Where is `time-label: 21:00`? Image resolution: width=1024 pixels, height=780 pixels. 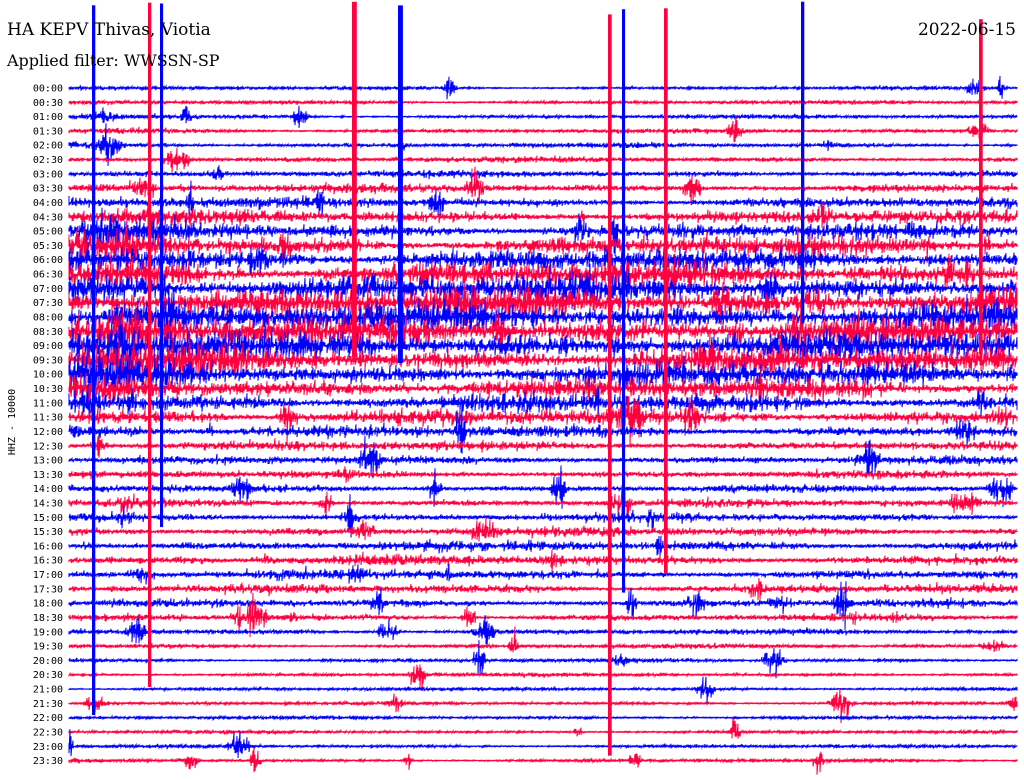
time-label: 21:00 is located at coordinates (48, 690).